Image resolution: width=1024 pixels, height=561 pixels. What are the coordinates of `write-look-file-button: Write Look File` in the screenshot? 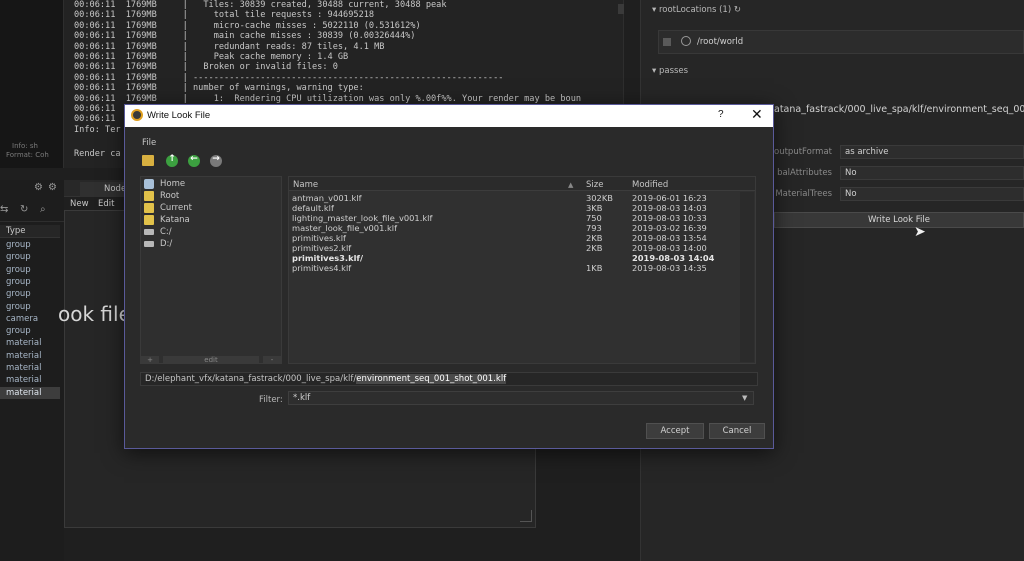 It's located at (899, 220).